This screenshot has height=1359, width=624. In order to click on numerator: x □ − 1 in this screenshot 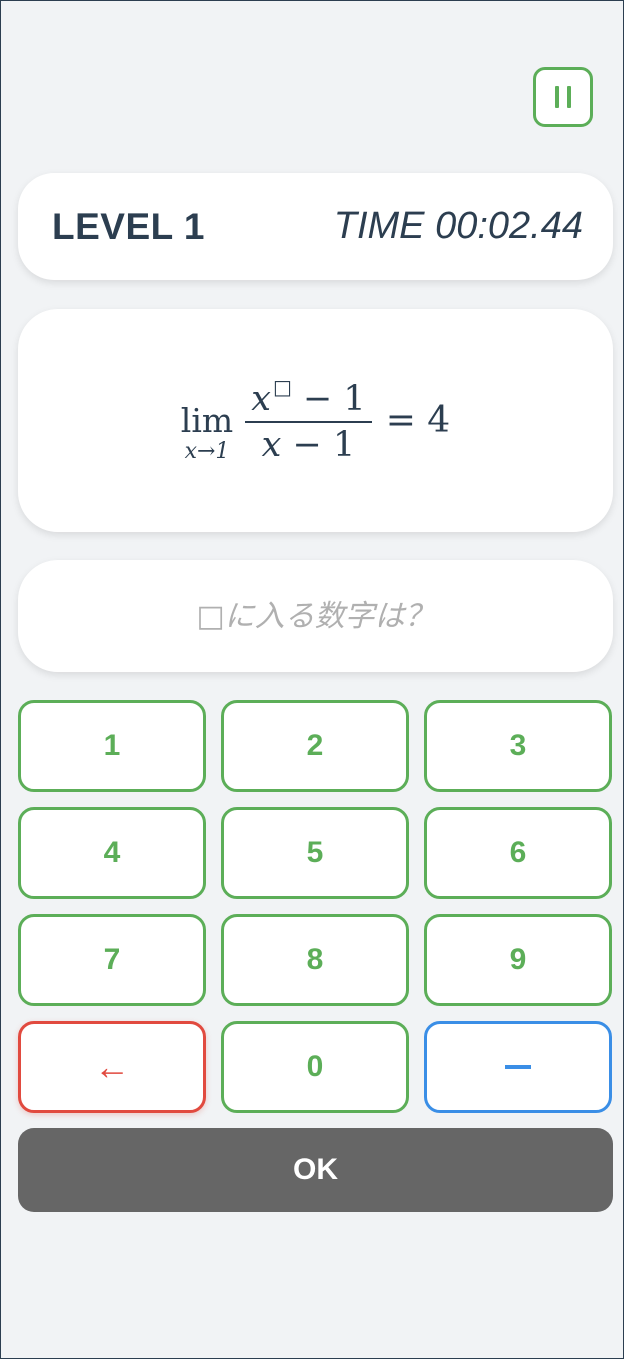, I will do `click(308, 396)`.